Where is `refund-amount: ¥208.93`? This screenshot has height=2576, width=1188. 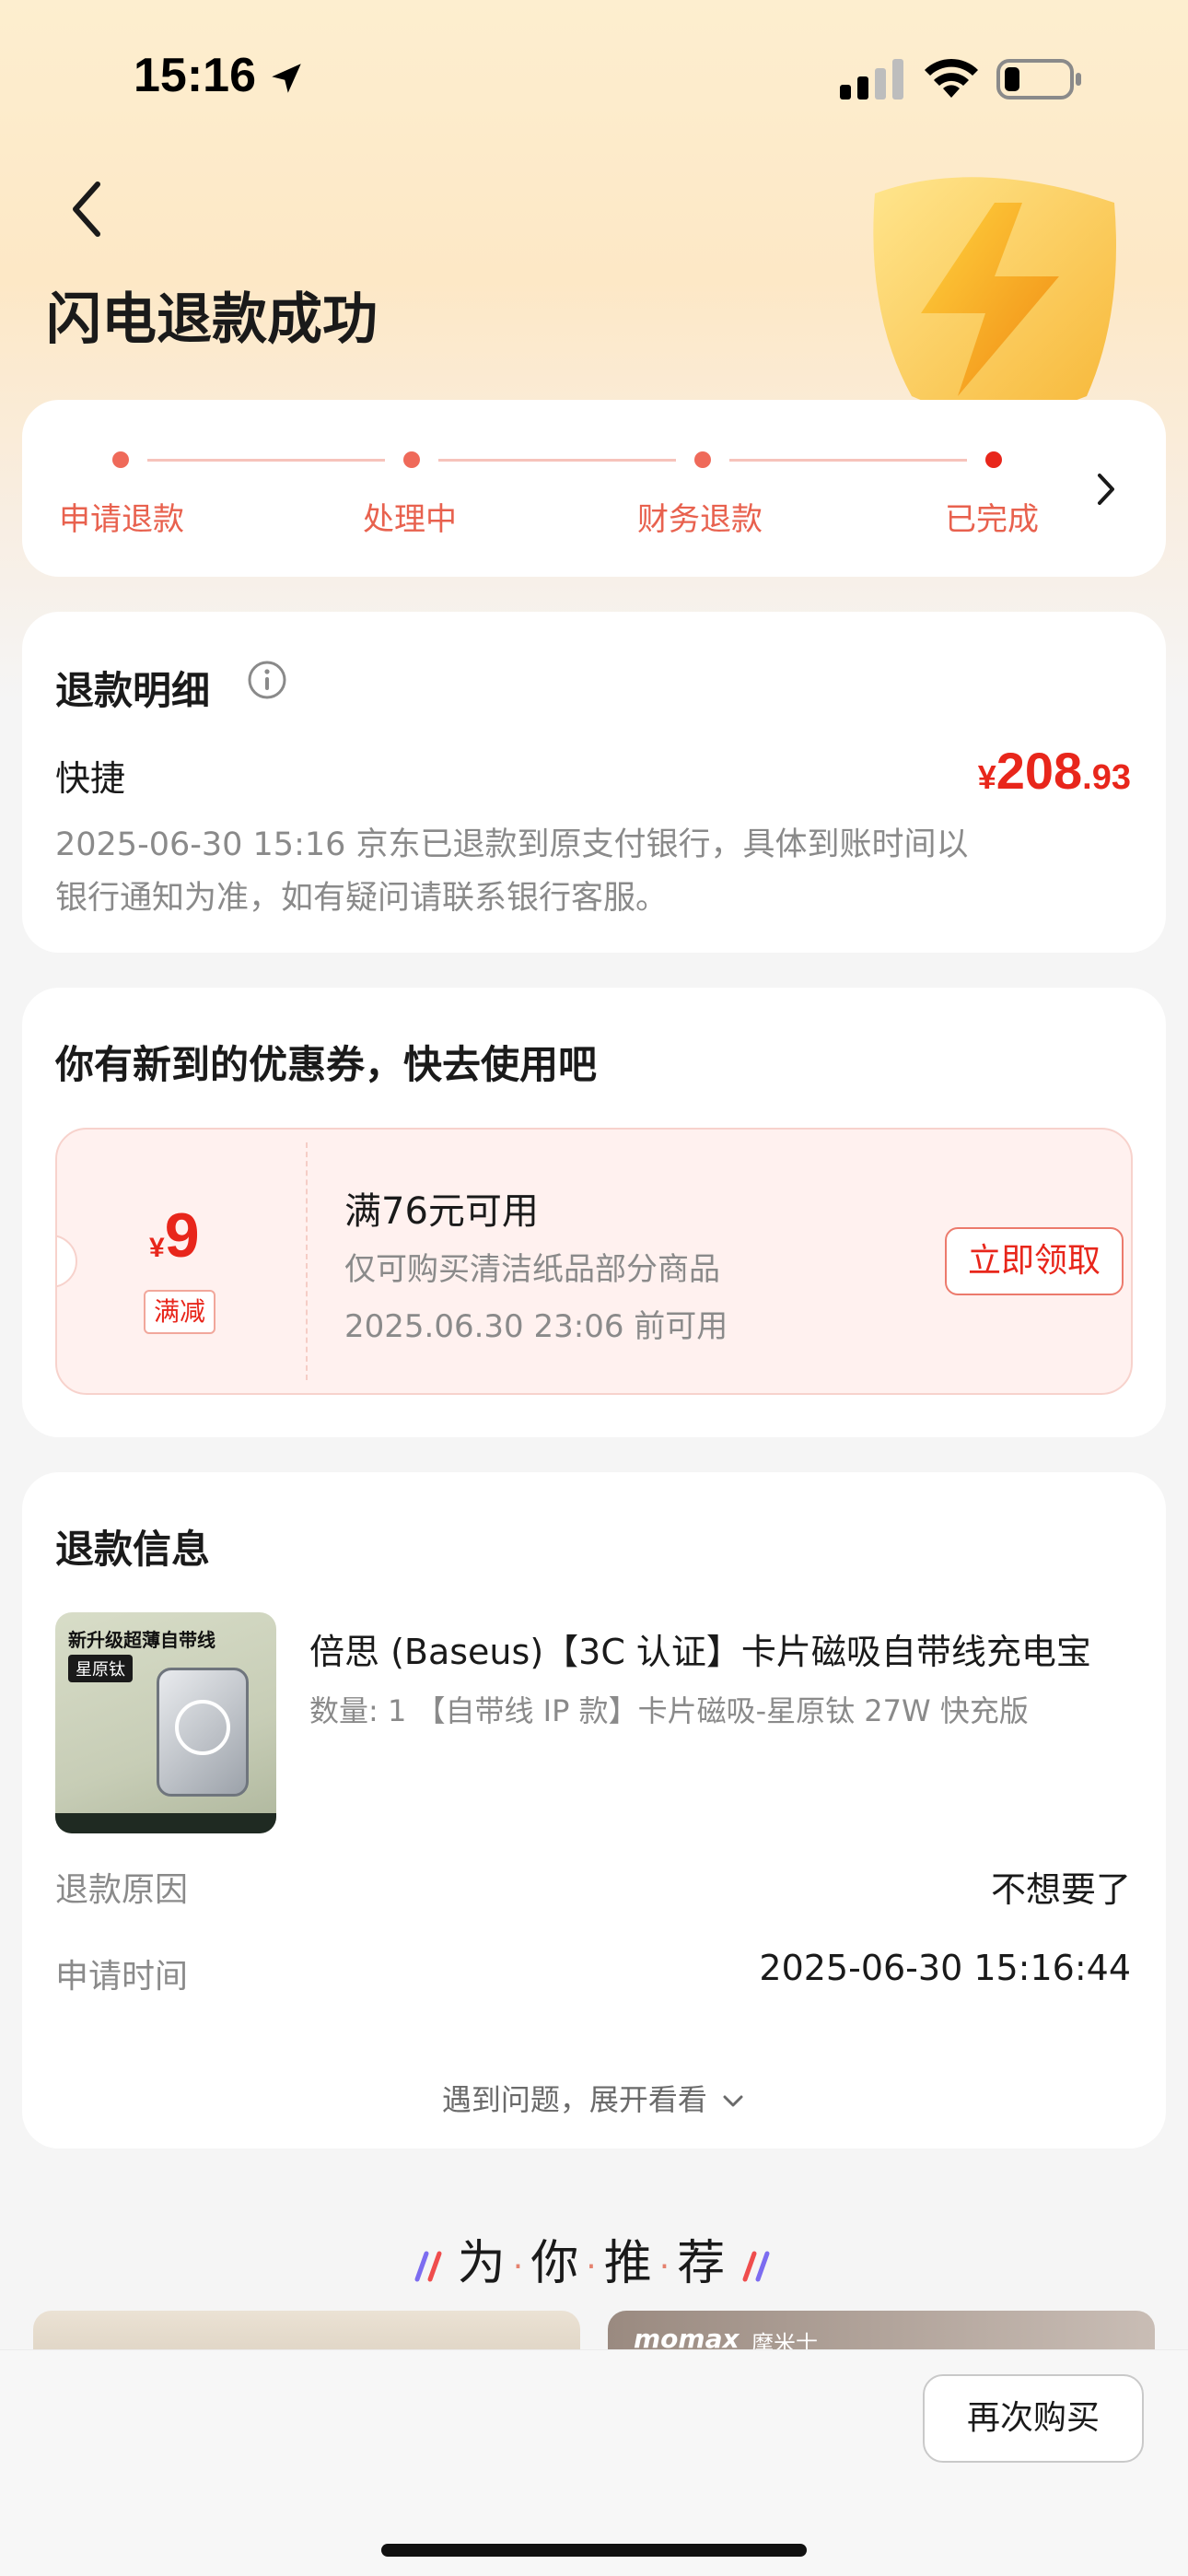
refund-amount: ¥208.93 is located at coordinates (1054, 771).